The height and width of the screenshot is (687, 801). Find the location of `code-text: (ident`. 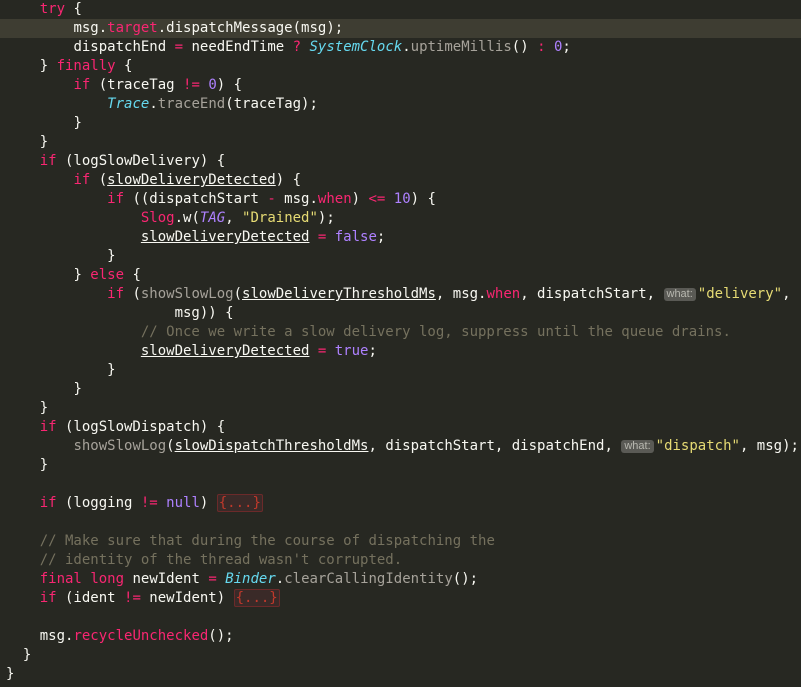

code-text: (ident is located at coordinates (90, 598).